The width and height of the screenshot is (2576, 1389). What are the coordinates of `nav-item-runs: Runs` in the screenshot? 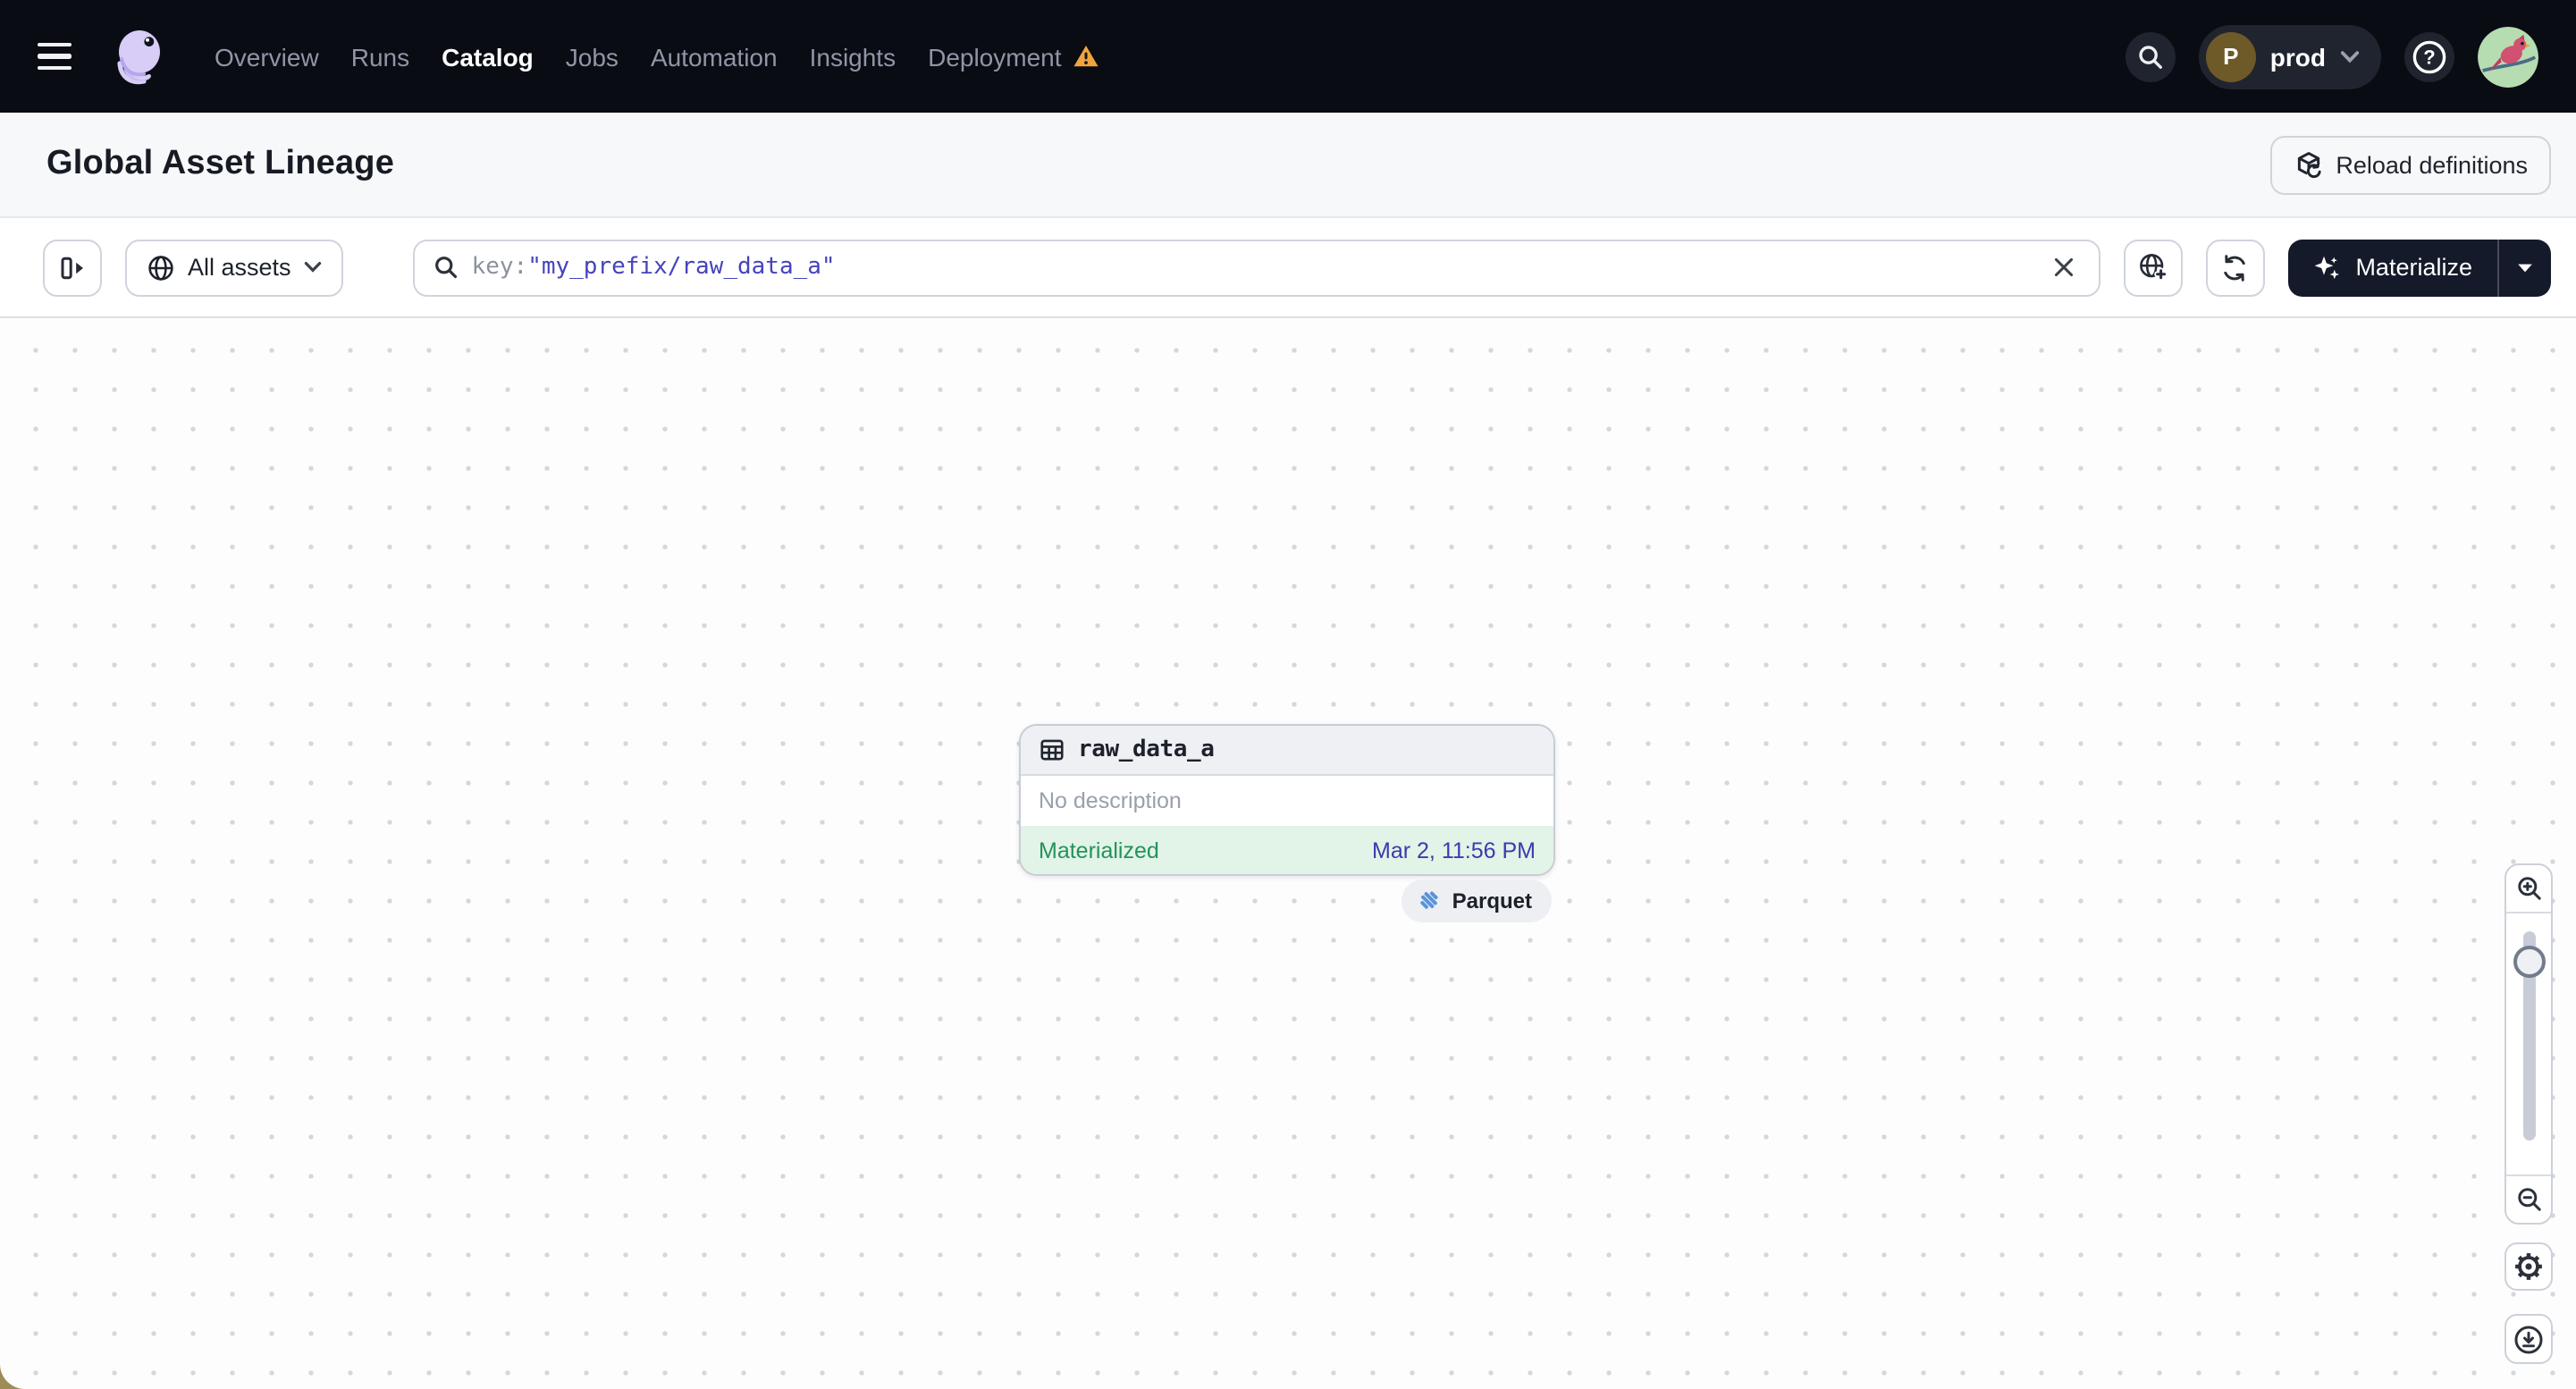 It's located at (380, 56).